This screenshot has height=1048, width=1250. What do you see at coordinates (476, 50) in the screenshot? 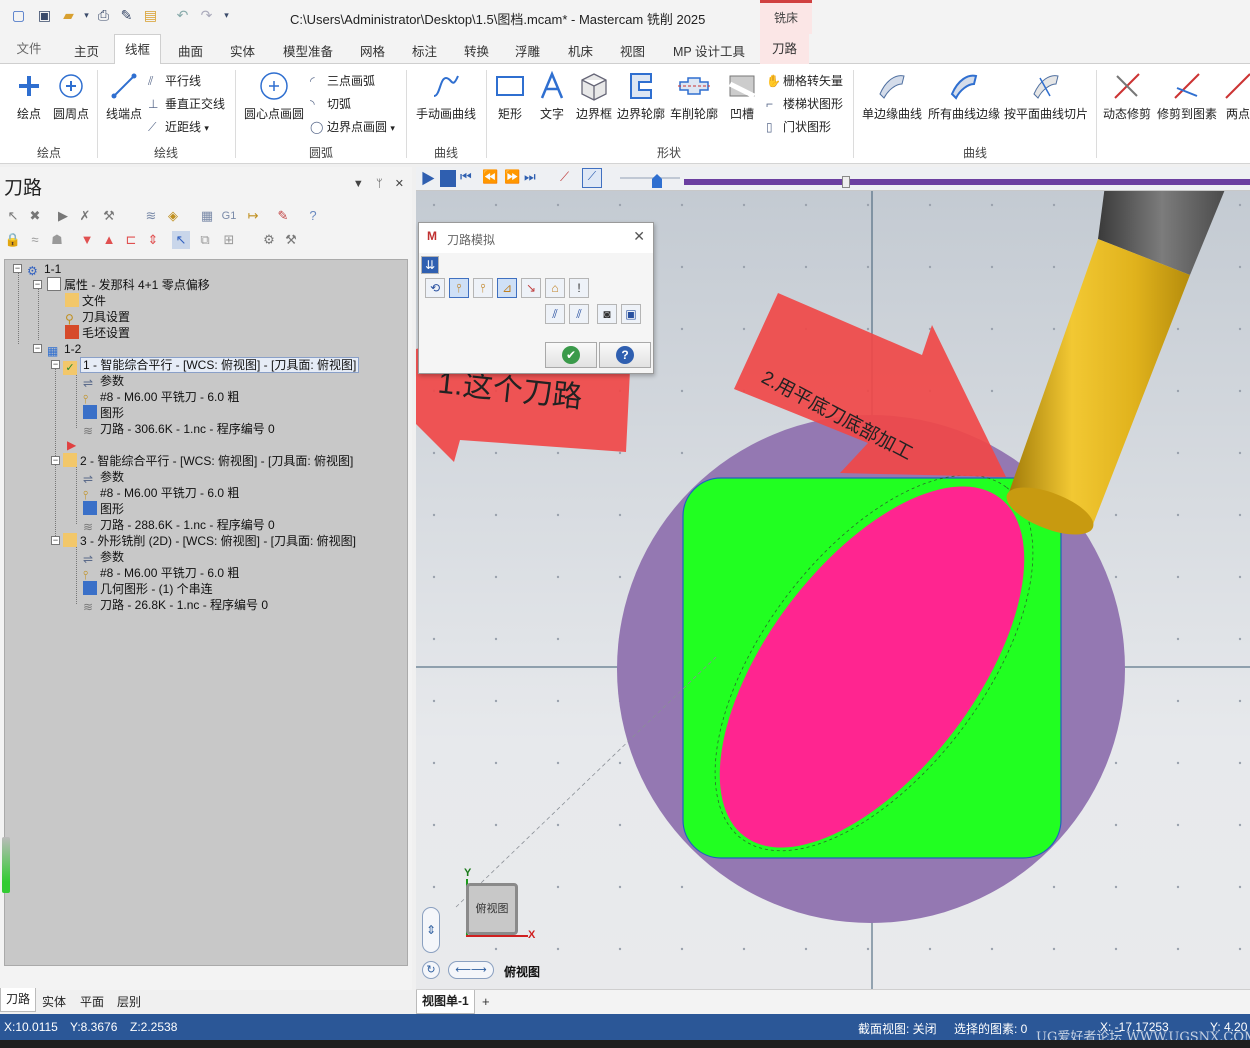
I see `tab-transform: 转换` at bounding box center [476, 50].